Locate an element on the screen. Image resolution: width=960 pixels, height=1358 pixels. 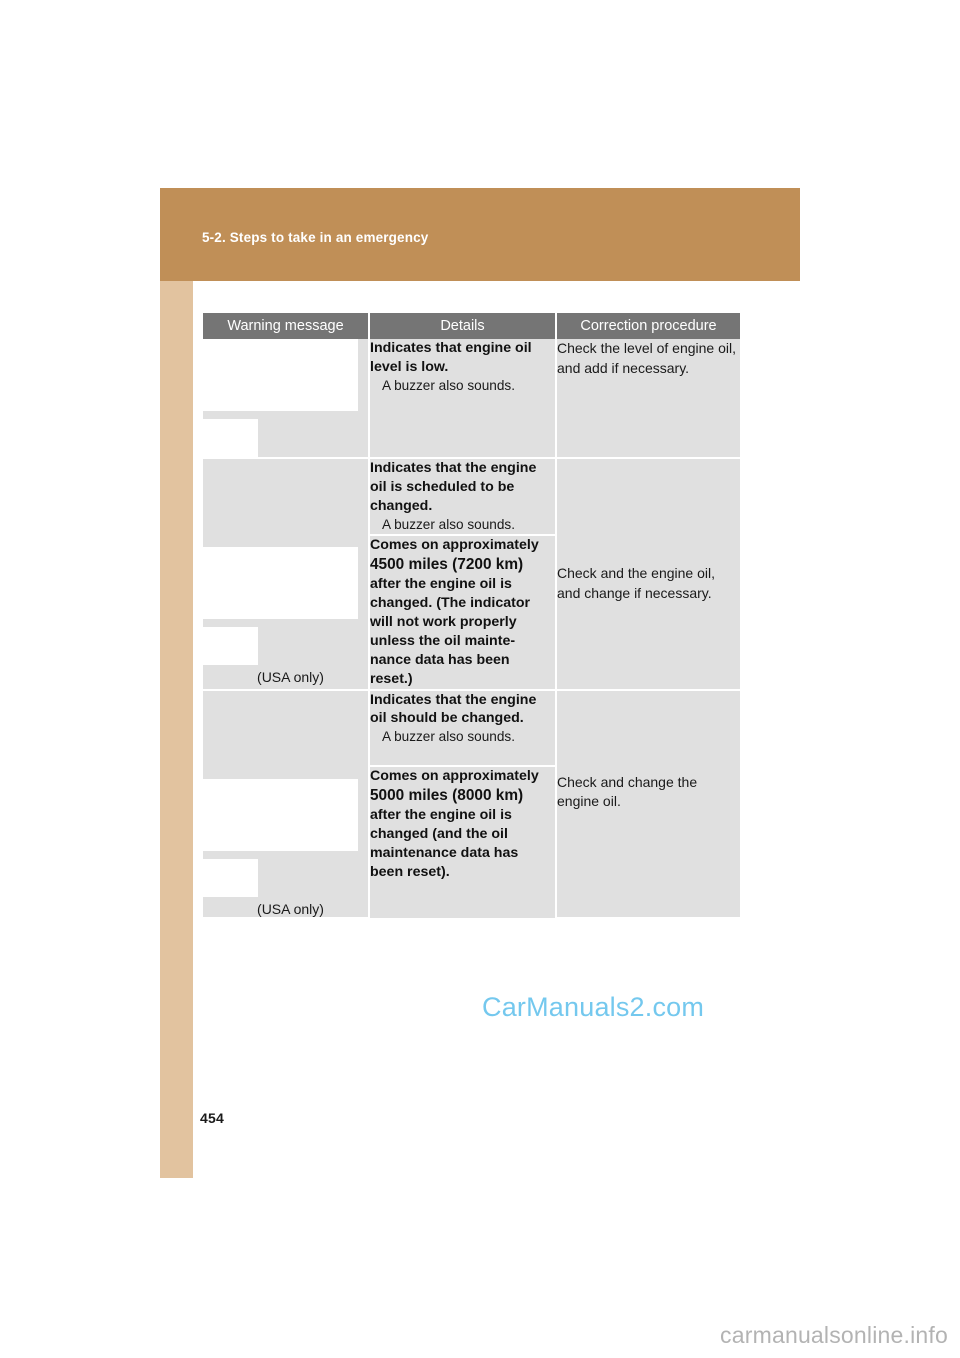
section-header-bar: 5-2. Steps to take in an emergency is located at coordinates (480, 234).